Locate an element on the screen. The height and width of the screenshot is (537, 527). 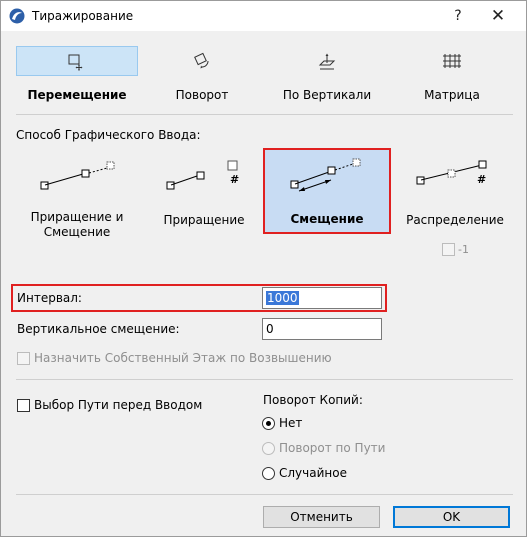
method-label-distribute: Распределение is located at coordinates (455, 220).